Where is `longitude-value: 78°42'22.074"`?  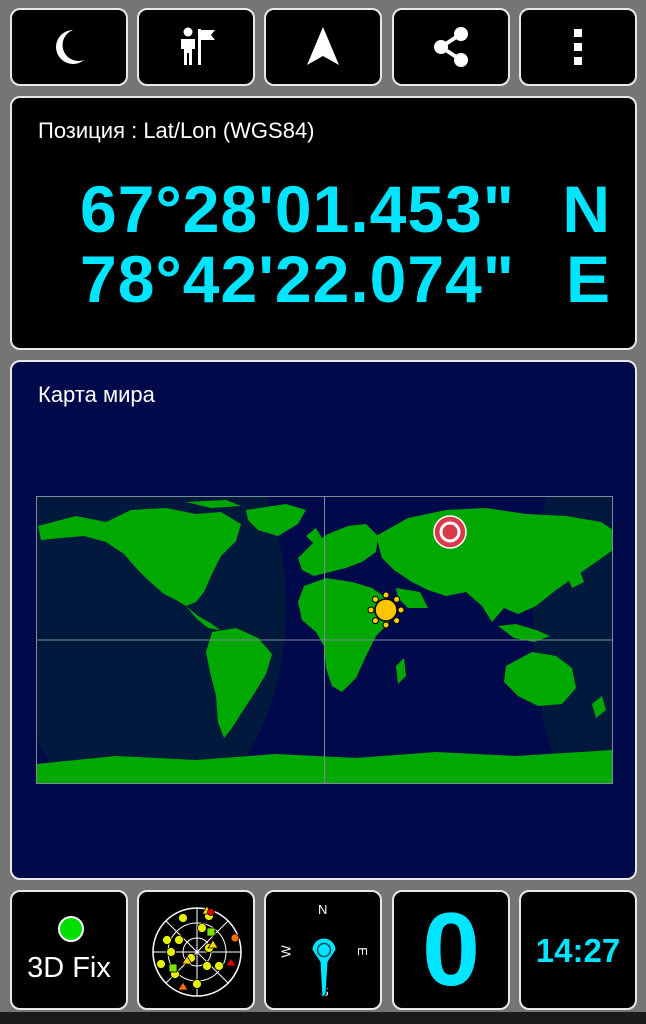
longitude-value: 78°42'22.074" is located at coordinates (298, 279).